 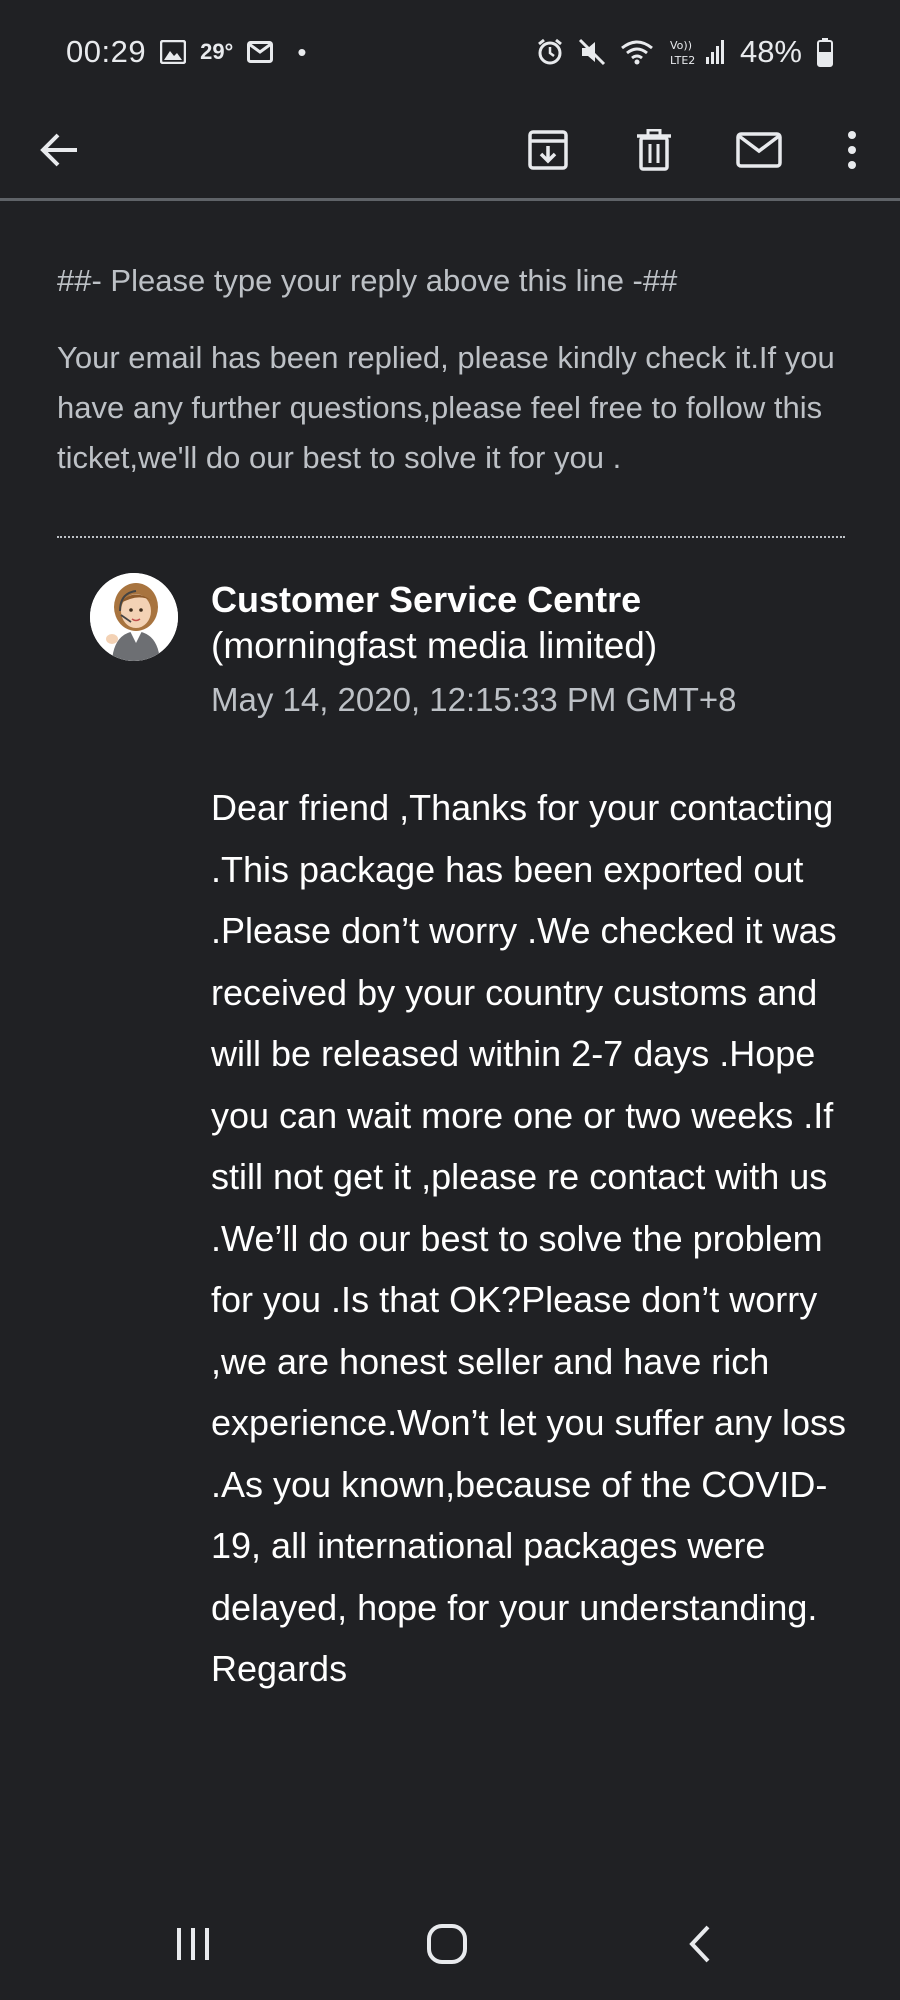 I want to click on mail-notification-icon, so click(x=260, y=52).